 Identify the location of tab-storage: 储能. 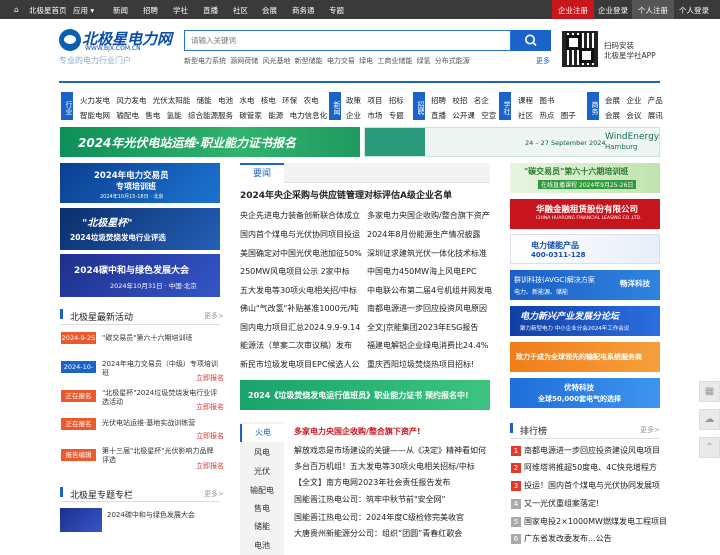
(262, 527).